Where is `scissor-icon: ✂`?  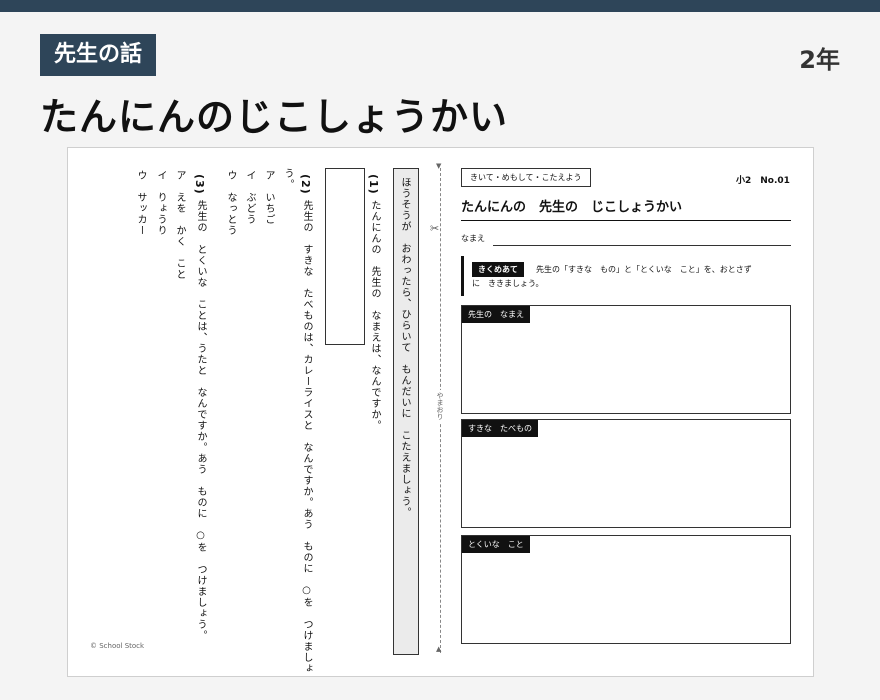
scissor-icon: ✂ is located at coordinates (435, 228).